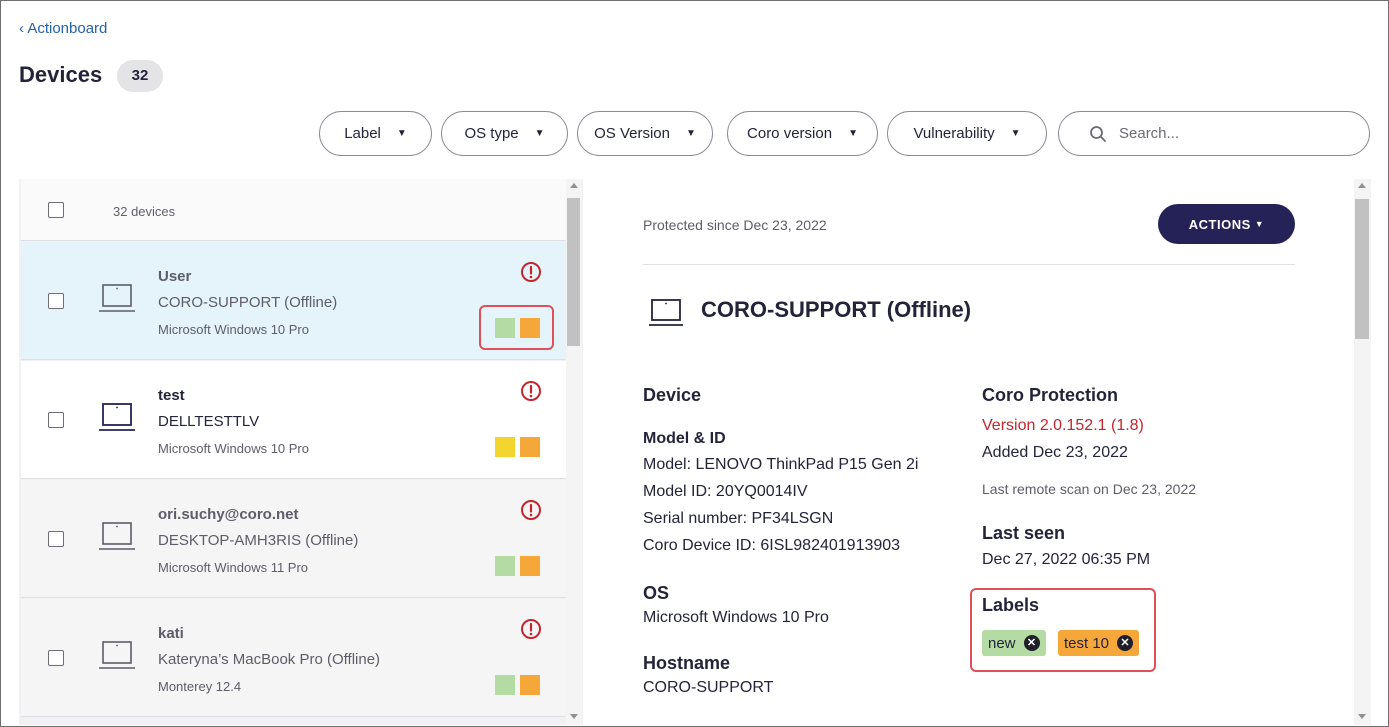  Describe the element at coordinates (708, 687) in the screenshot. I see `hostname-value: CORO-SUPPORT` at that location.